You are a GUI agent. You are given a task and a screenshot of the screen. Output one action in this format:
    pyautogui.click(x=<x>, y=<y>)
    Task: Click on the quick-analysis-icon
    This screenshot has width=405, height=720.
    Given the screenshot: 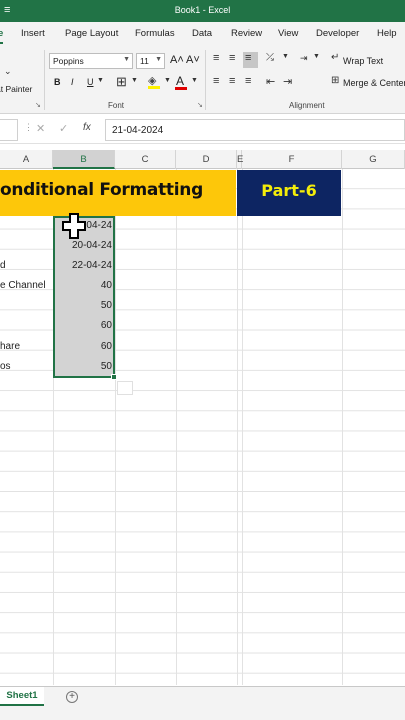 What is the action you would take?
    pyautogui.click(x=125, y=388)
    